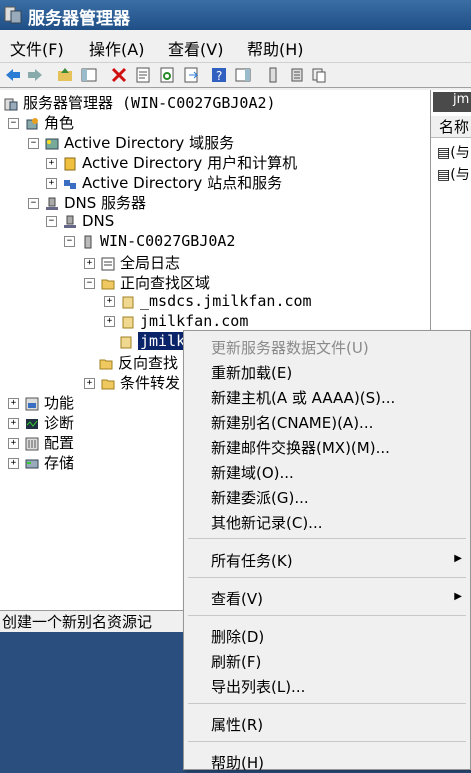 The height and width of the screenshot is (773, 471). Describe the element at coordinates (89, 75) in the screenshot. I see `show-hide-tree-icon` at that location.